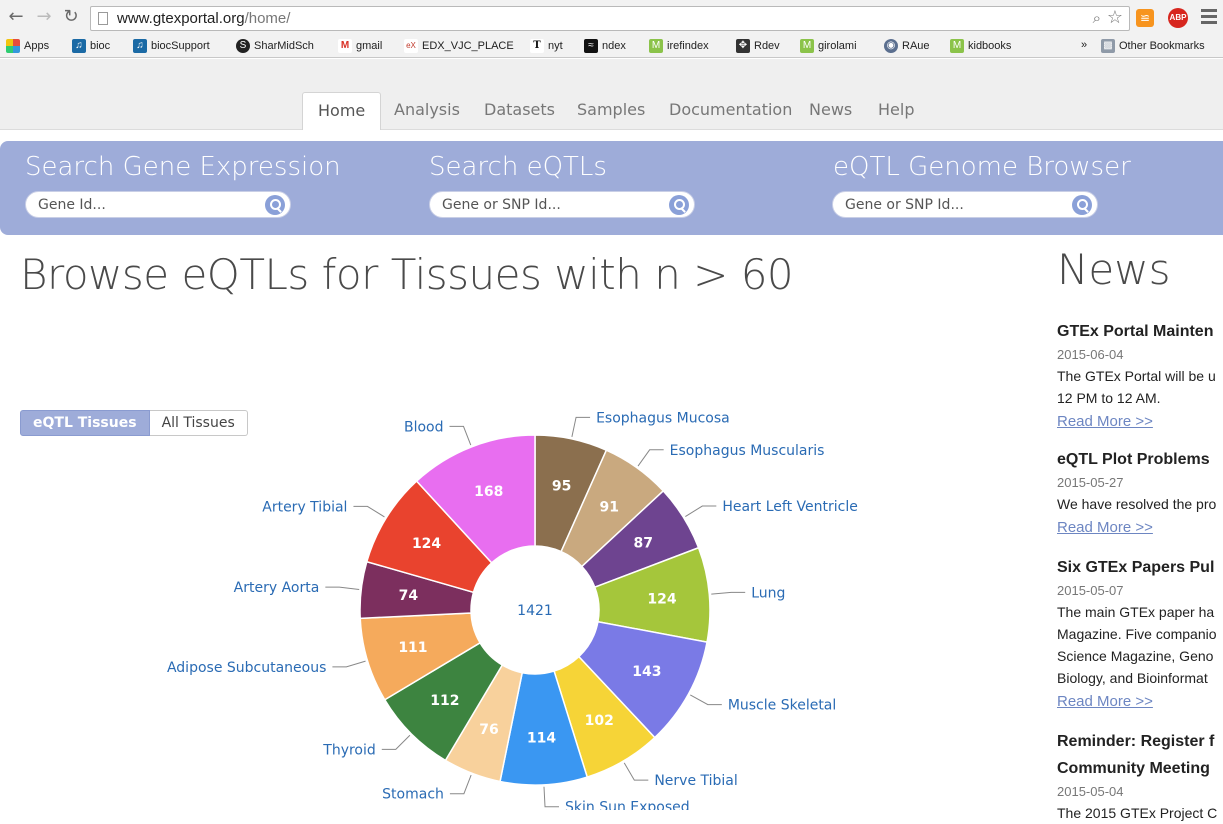 The height and width of the screenshot is (824, 1223). Describe the element at coordinates (277, 588) in the screenshot. I see `slice-tissue-label: Artery Aorta` at that location.